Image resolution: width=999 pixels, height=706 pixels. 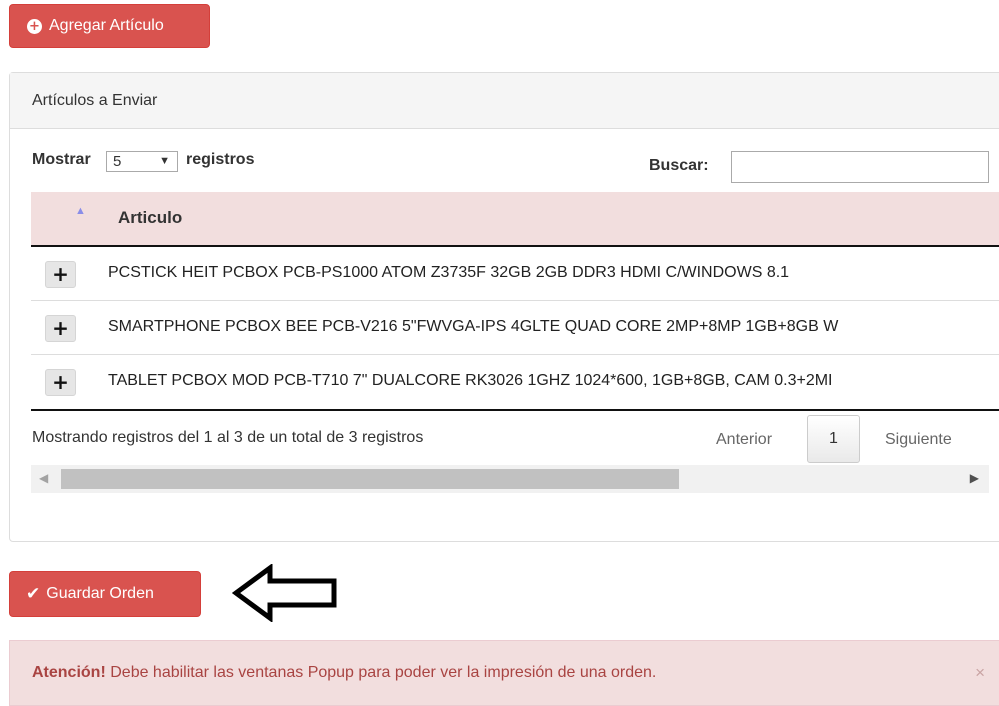 I want to click on save-order-button: ✔ Guardar Orden, so click(x=105, y=594).